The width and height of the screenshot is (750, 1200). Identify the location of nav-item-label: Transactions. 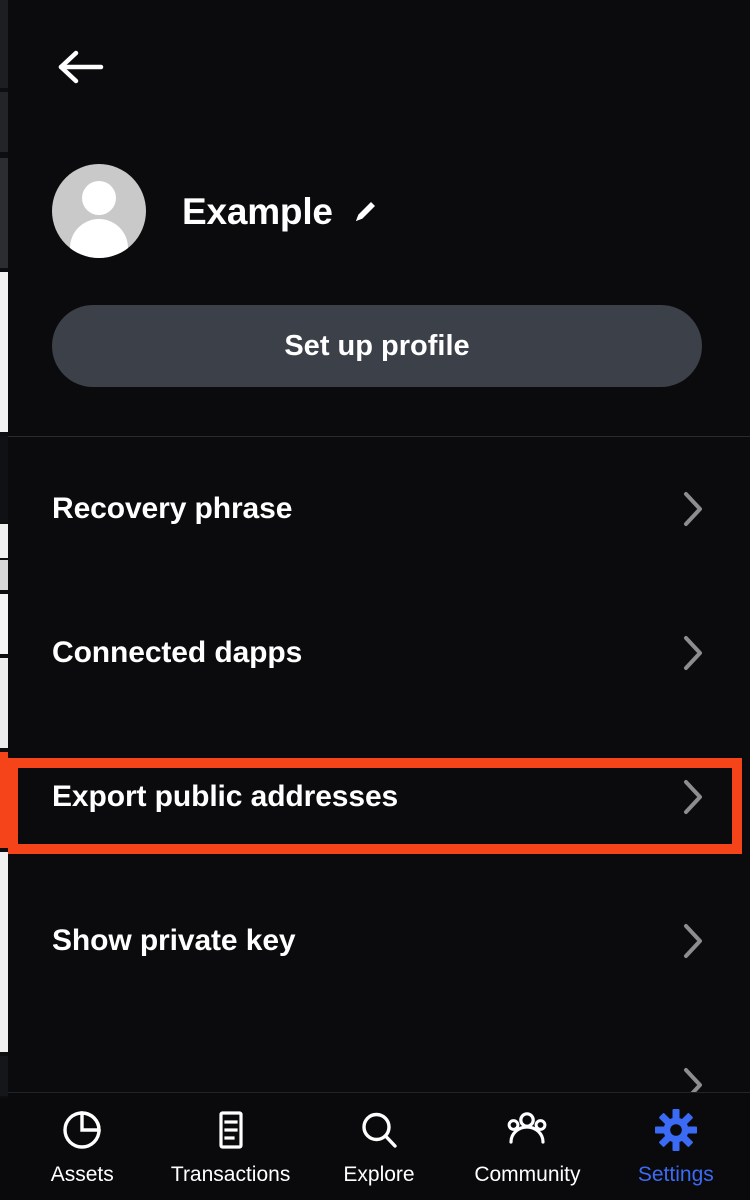
(230, 1174).